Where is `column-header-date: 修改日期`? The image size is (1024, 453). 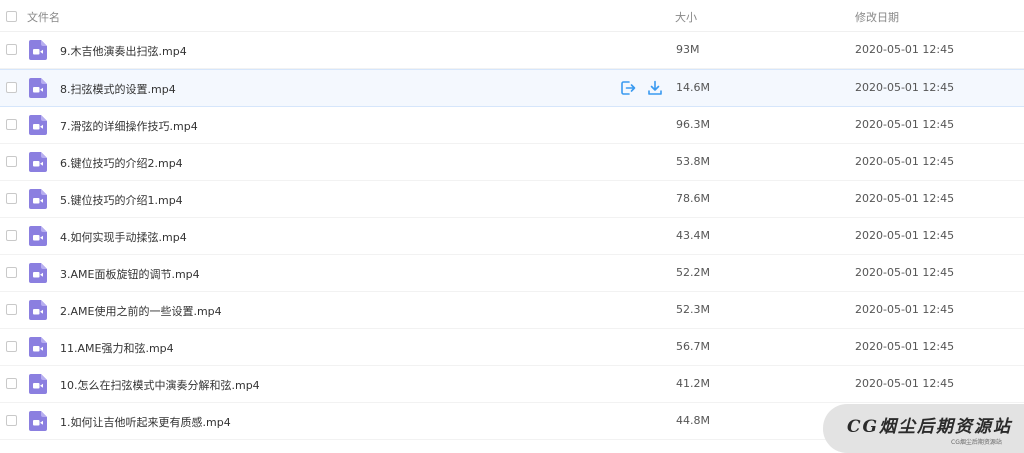
column-header-date: 修改日期 is located at coordinates (877, 17).